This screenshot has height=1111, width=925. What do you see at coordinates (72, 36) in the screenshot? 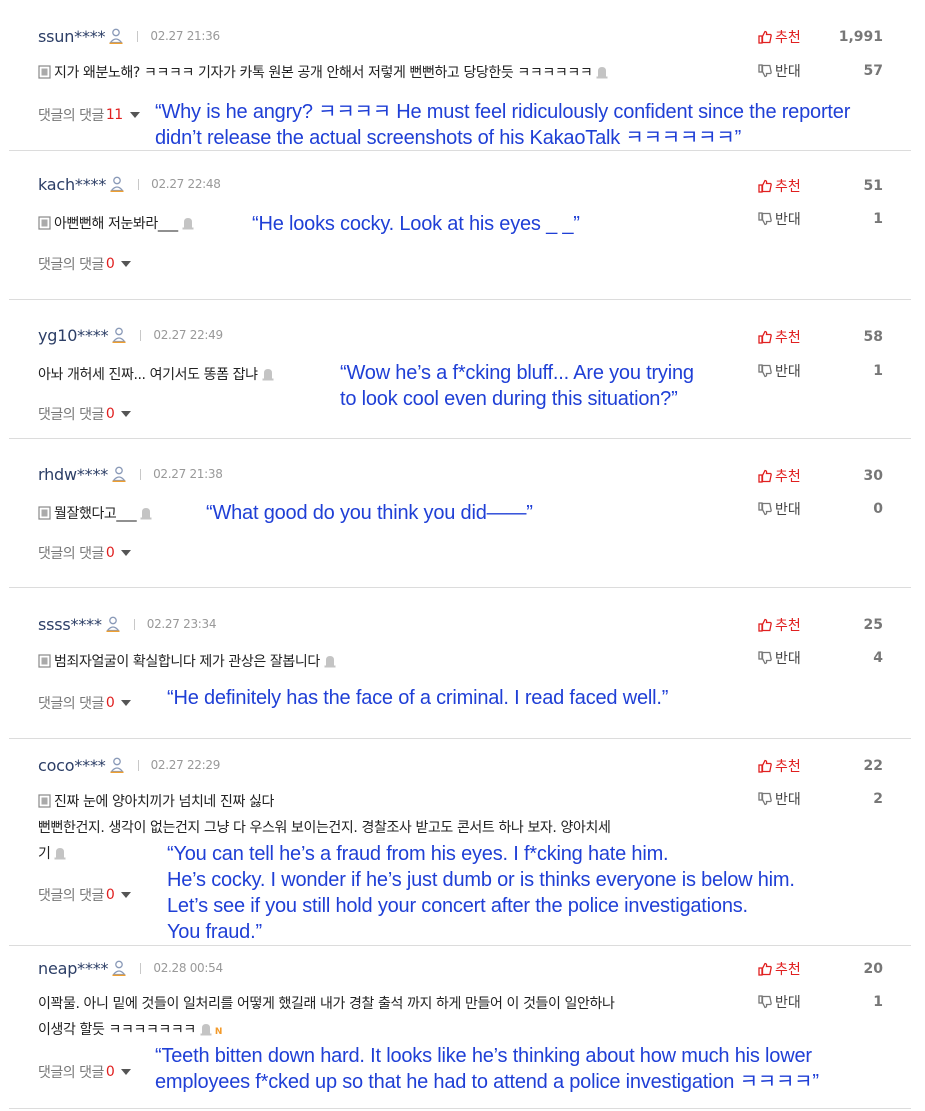
I see `comment-username: ssun****` at bounding box center [72, 36].